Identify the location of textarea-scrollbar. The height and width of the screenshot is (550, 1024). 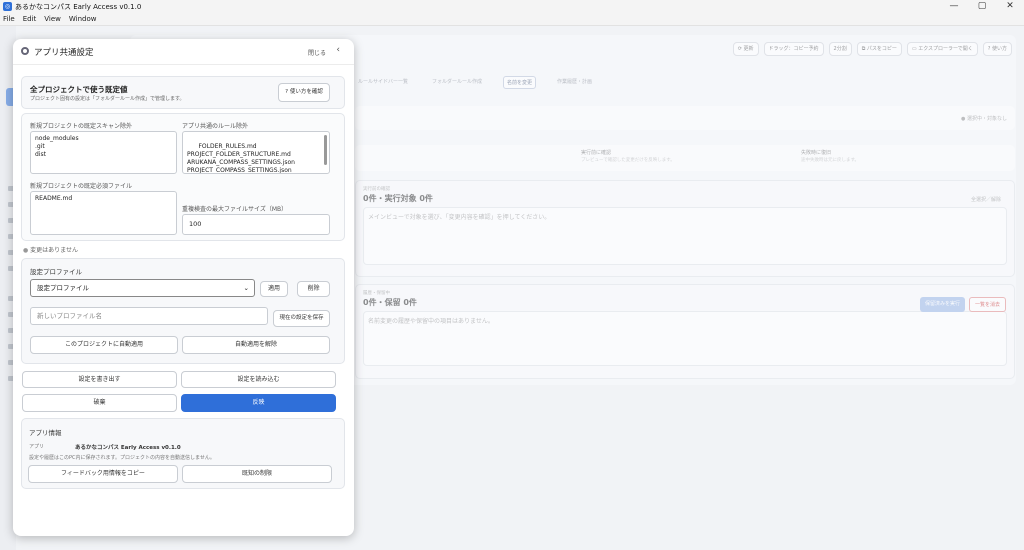
(325, 150).